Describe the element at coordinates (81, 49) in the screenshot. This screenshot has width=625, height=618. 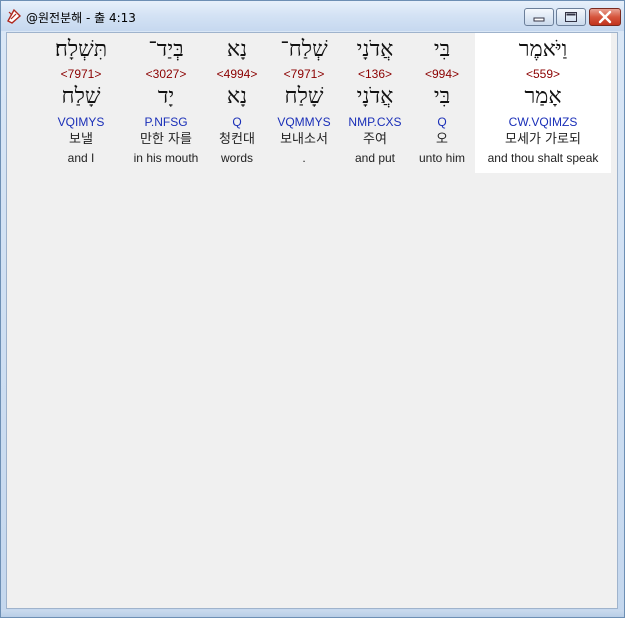
I see `hebrew-word: תִּשְׁלָח׃` at that location.